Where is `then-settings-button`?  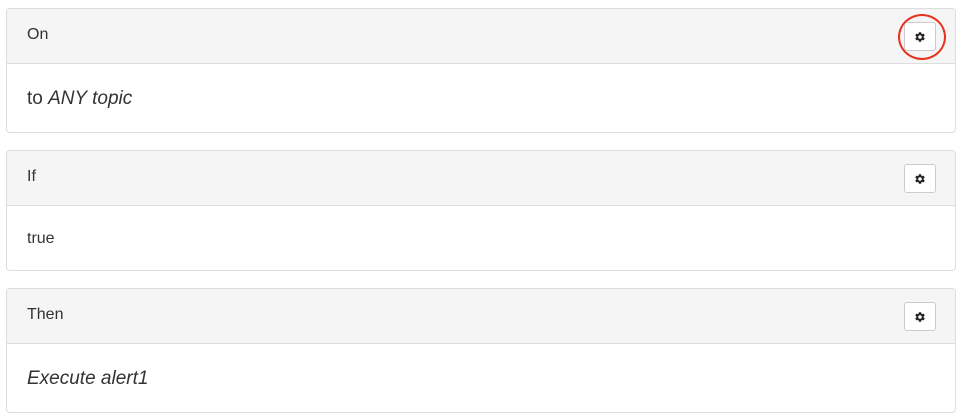
then-settings-button is located at coordinates (920, 316).